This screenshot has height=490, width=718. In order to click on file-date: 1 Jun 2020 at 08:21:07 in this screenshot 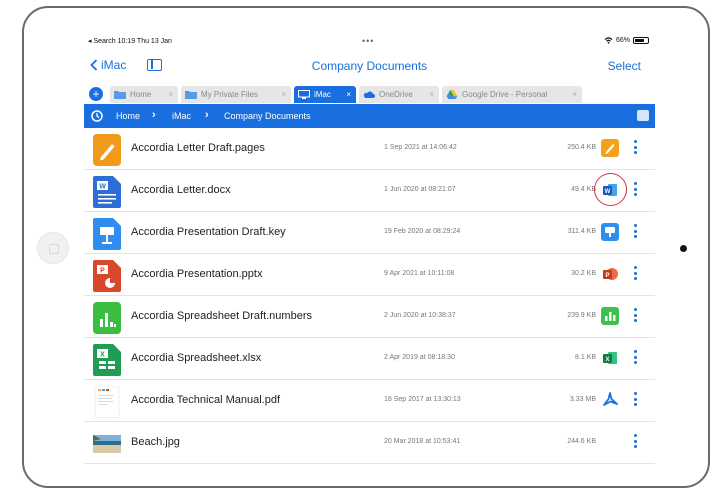, I will do `click(420, 189)`.